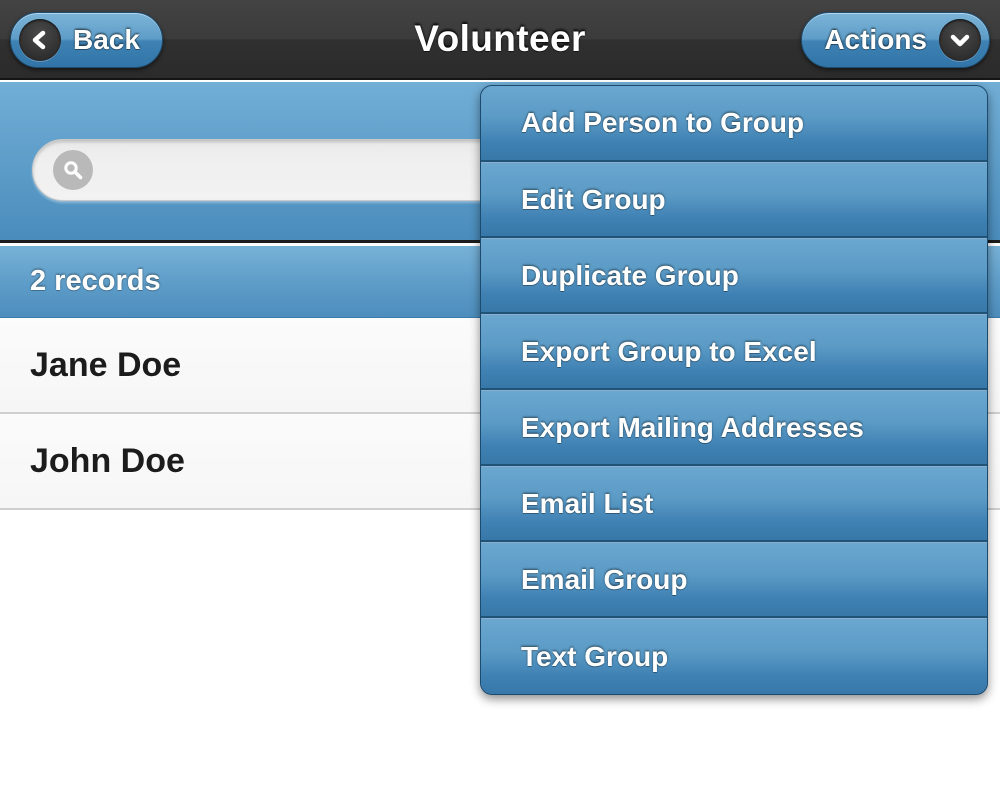 Image resolution: width=1000 pixels, height=790 pixels. I want to click on menu-item-add-person-to-group: Add Person to Group, so click(734, 124).